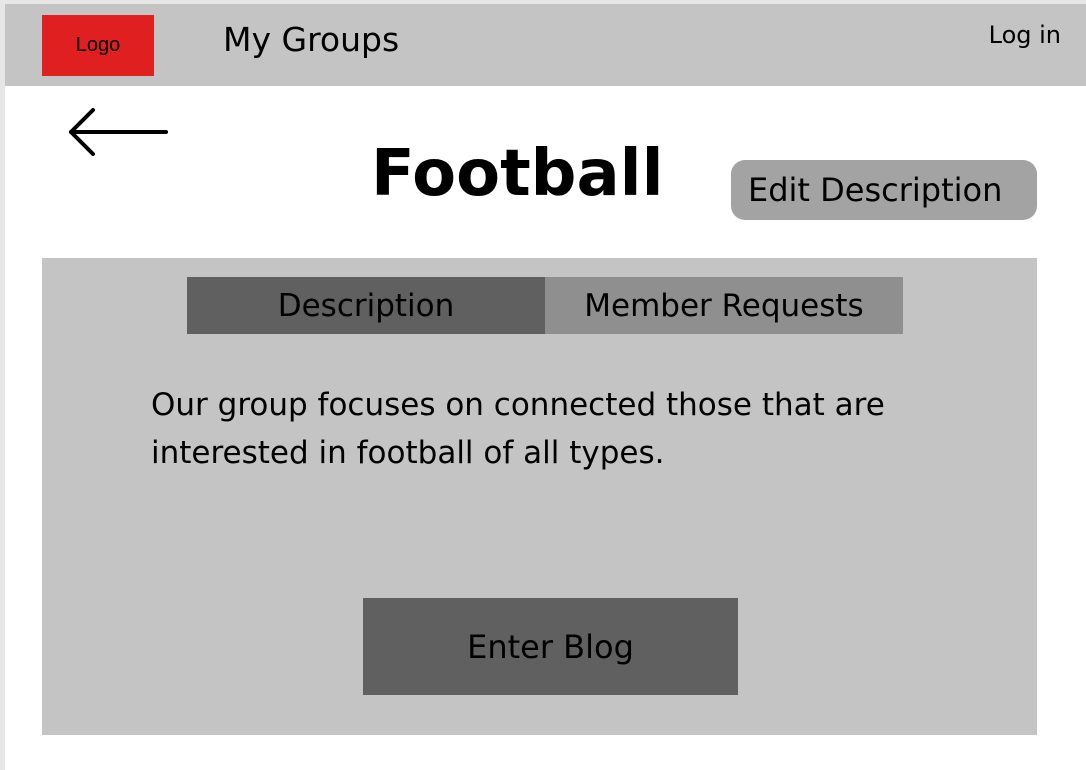 Image resolution: width=1086 pixels, height=770 pixels. I want to click on nav-title-my-groups: My Groups, so click(311, 39).